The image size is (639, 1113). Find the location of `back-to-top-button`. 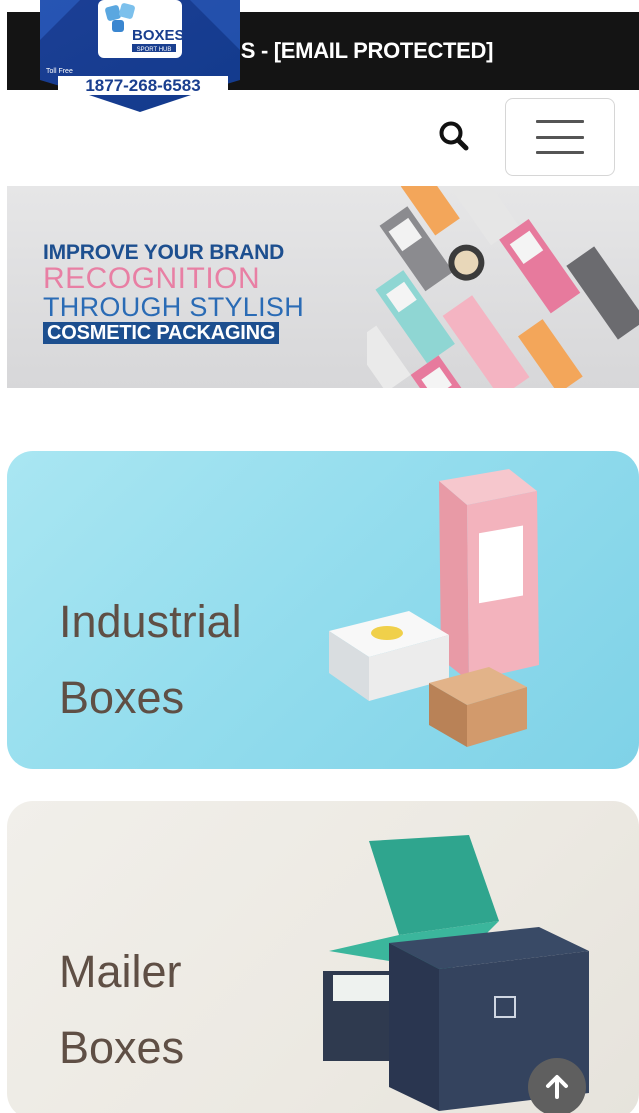

back-to-top-button is located at coordinates (557, 1085).